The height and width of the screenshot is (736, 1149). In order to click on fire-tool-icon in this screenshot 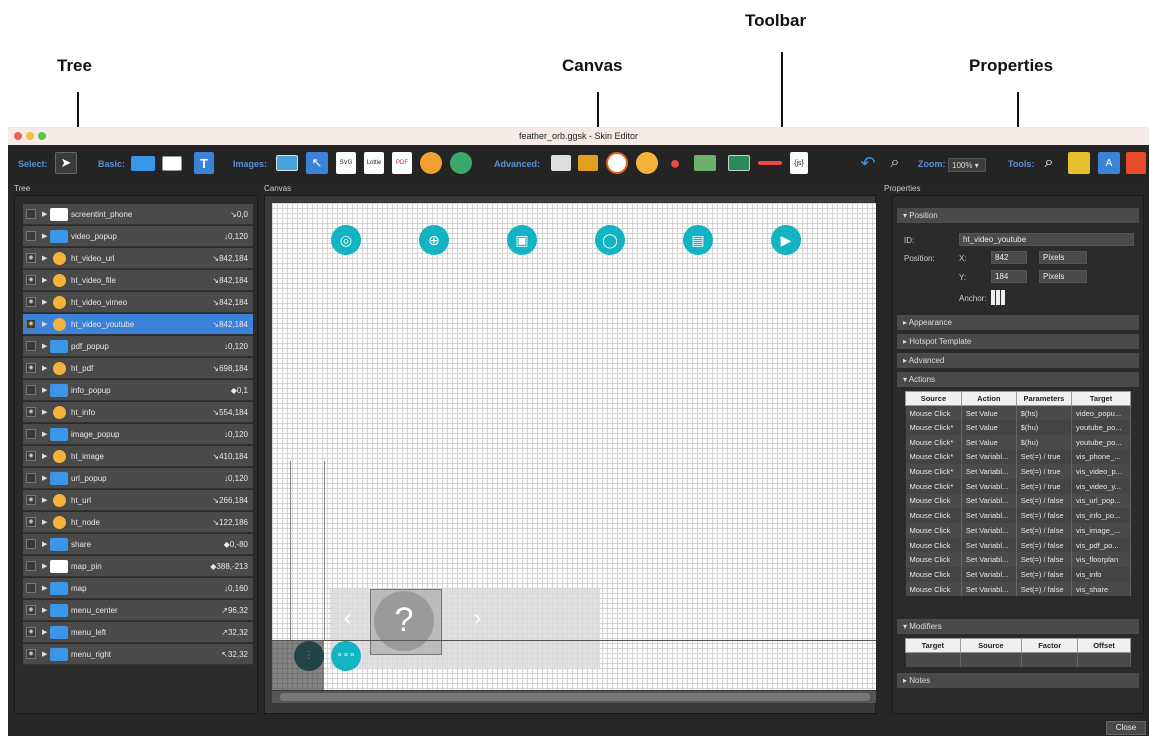, I will do `click(1136, 163)`.